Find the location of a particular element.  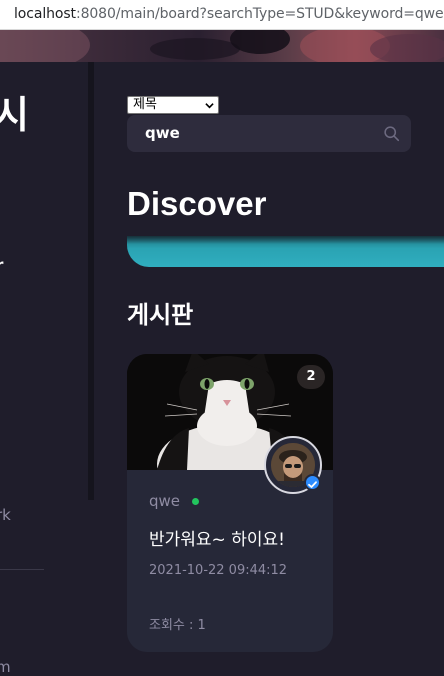

chevron-down-icon is located at coordinates (209, 106).